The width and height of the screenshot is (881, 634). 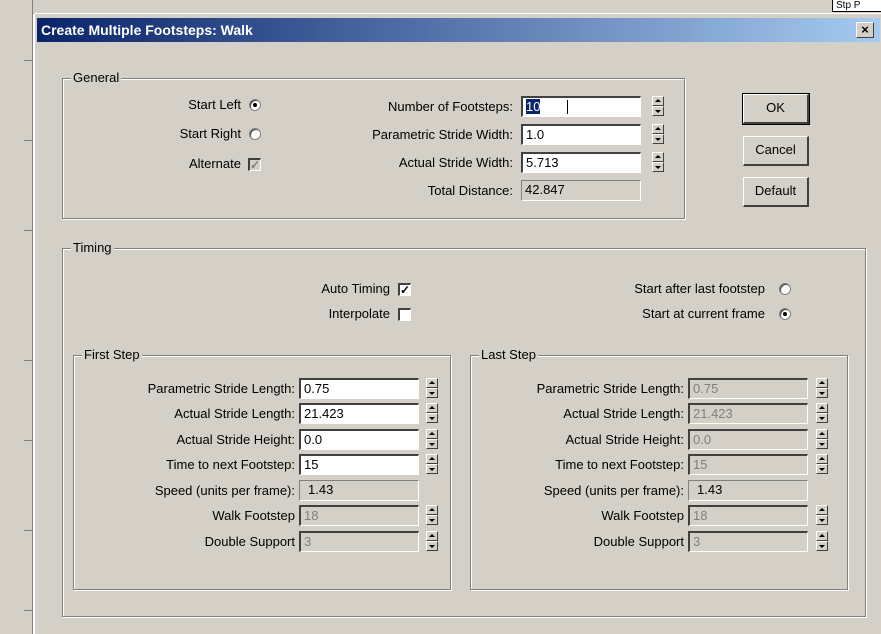 What do you see at coordinates (700, 515) in the screenshot?
I see `last-walk-footstep-value: 18` at bounding box center [700, 515].